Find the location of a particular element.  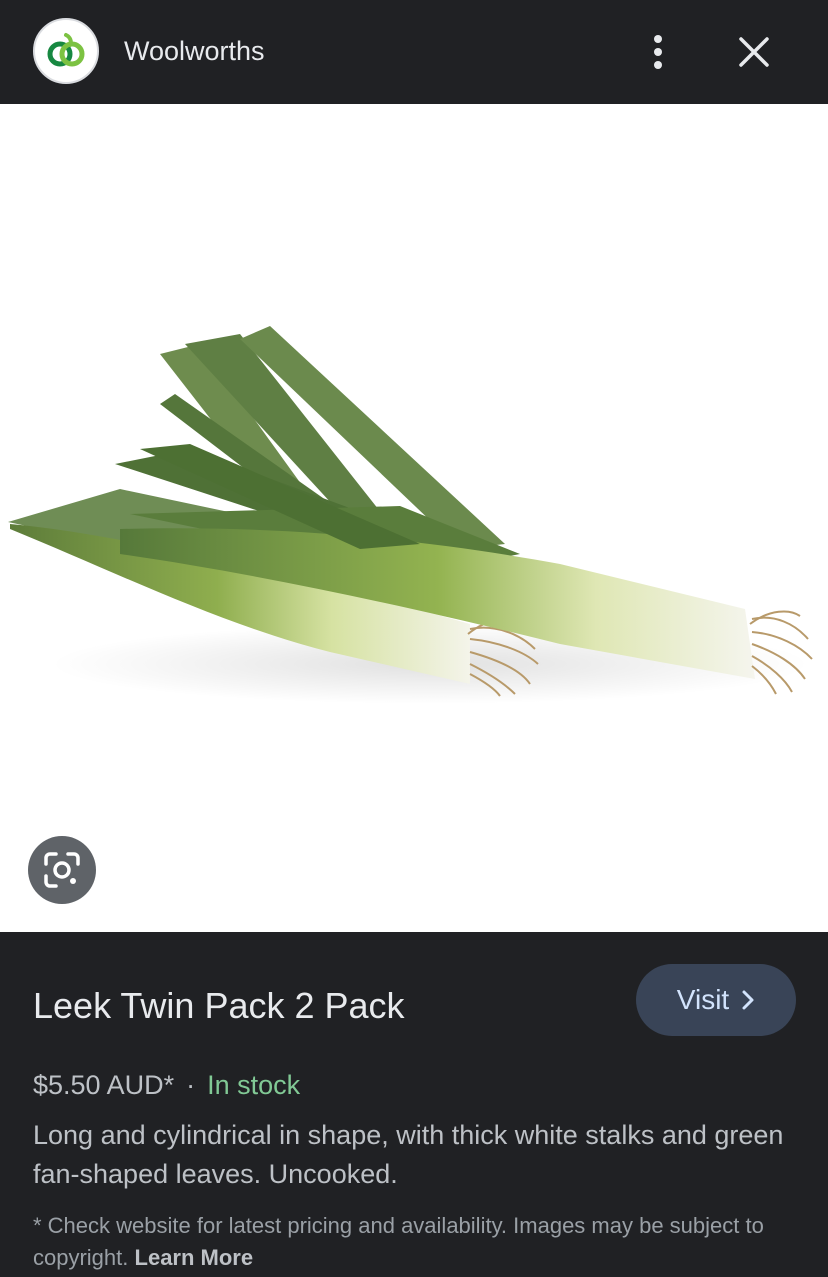

top-bar: Woolworths is located at coordinates (414, 52).